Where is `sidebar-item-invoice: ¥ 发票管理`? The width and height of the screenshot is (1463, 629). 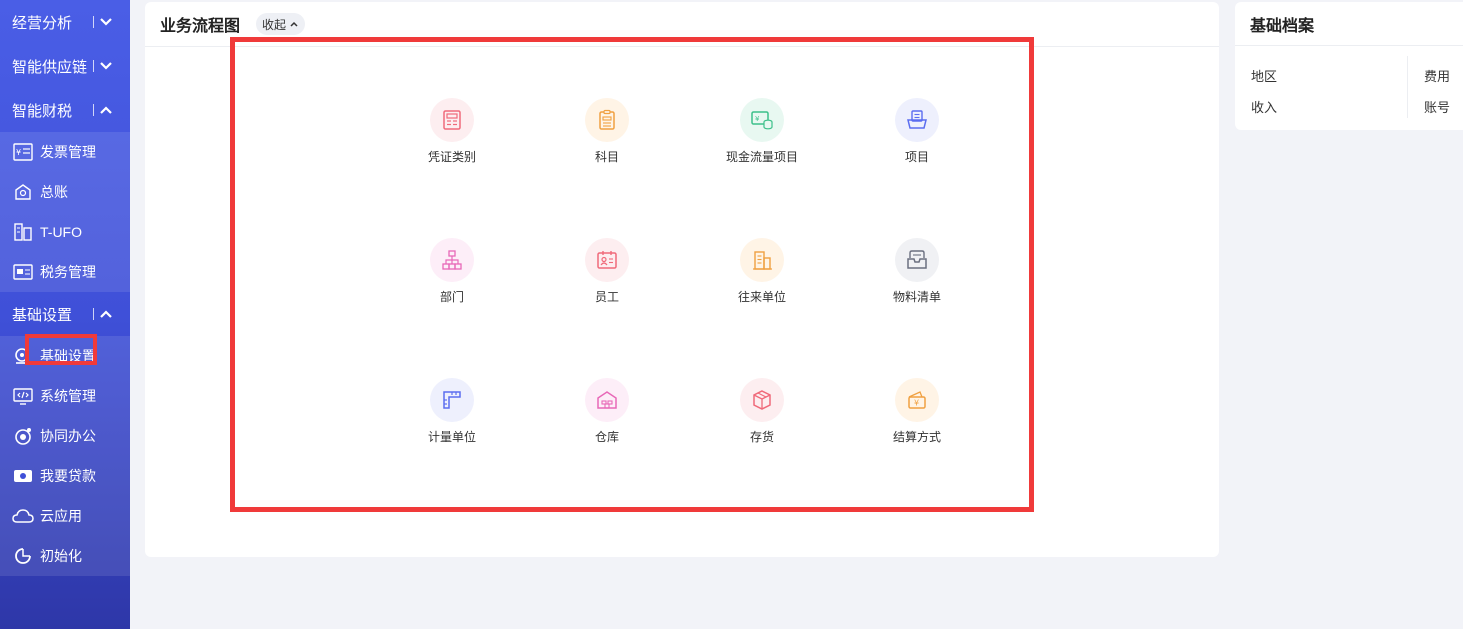 sidebar-item-invoice: ¥ 发票管理 is located at coordinates (65, 152).